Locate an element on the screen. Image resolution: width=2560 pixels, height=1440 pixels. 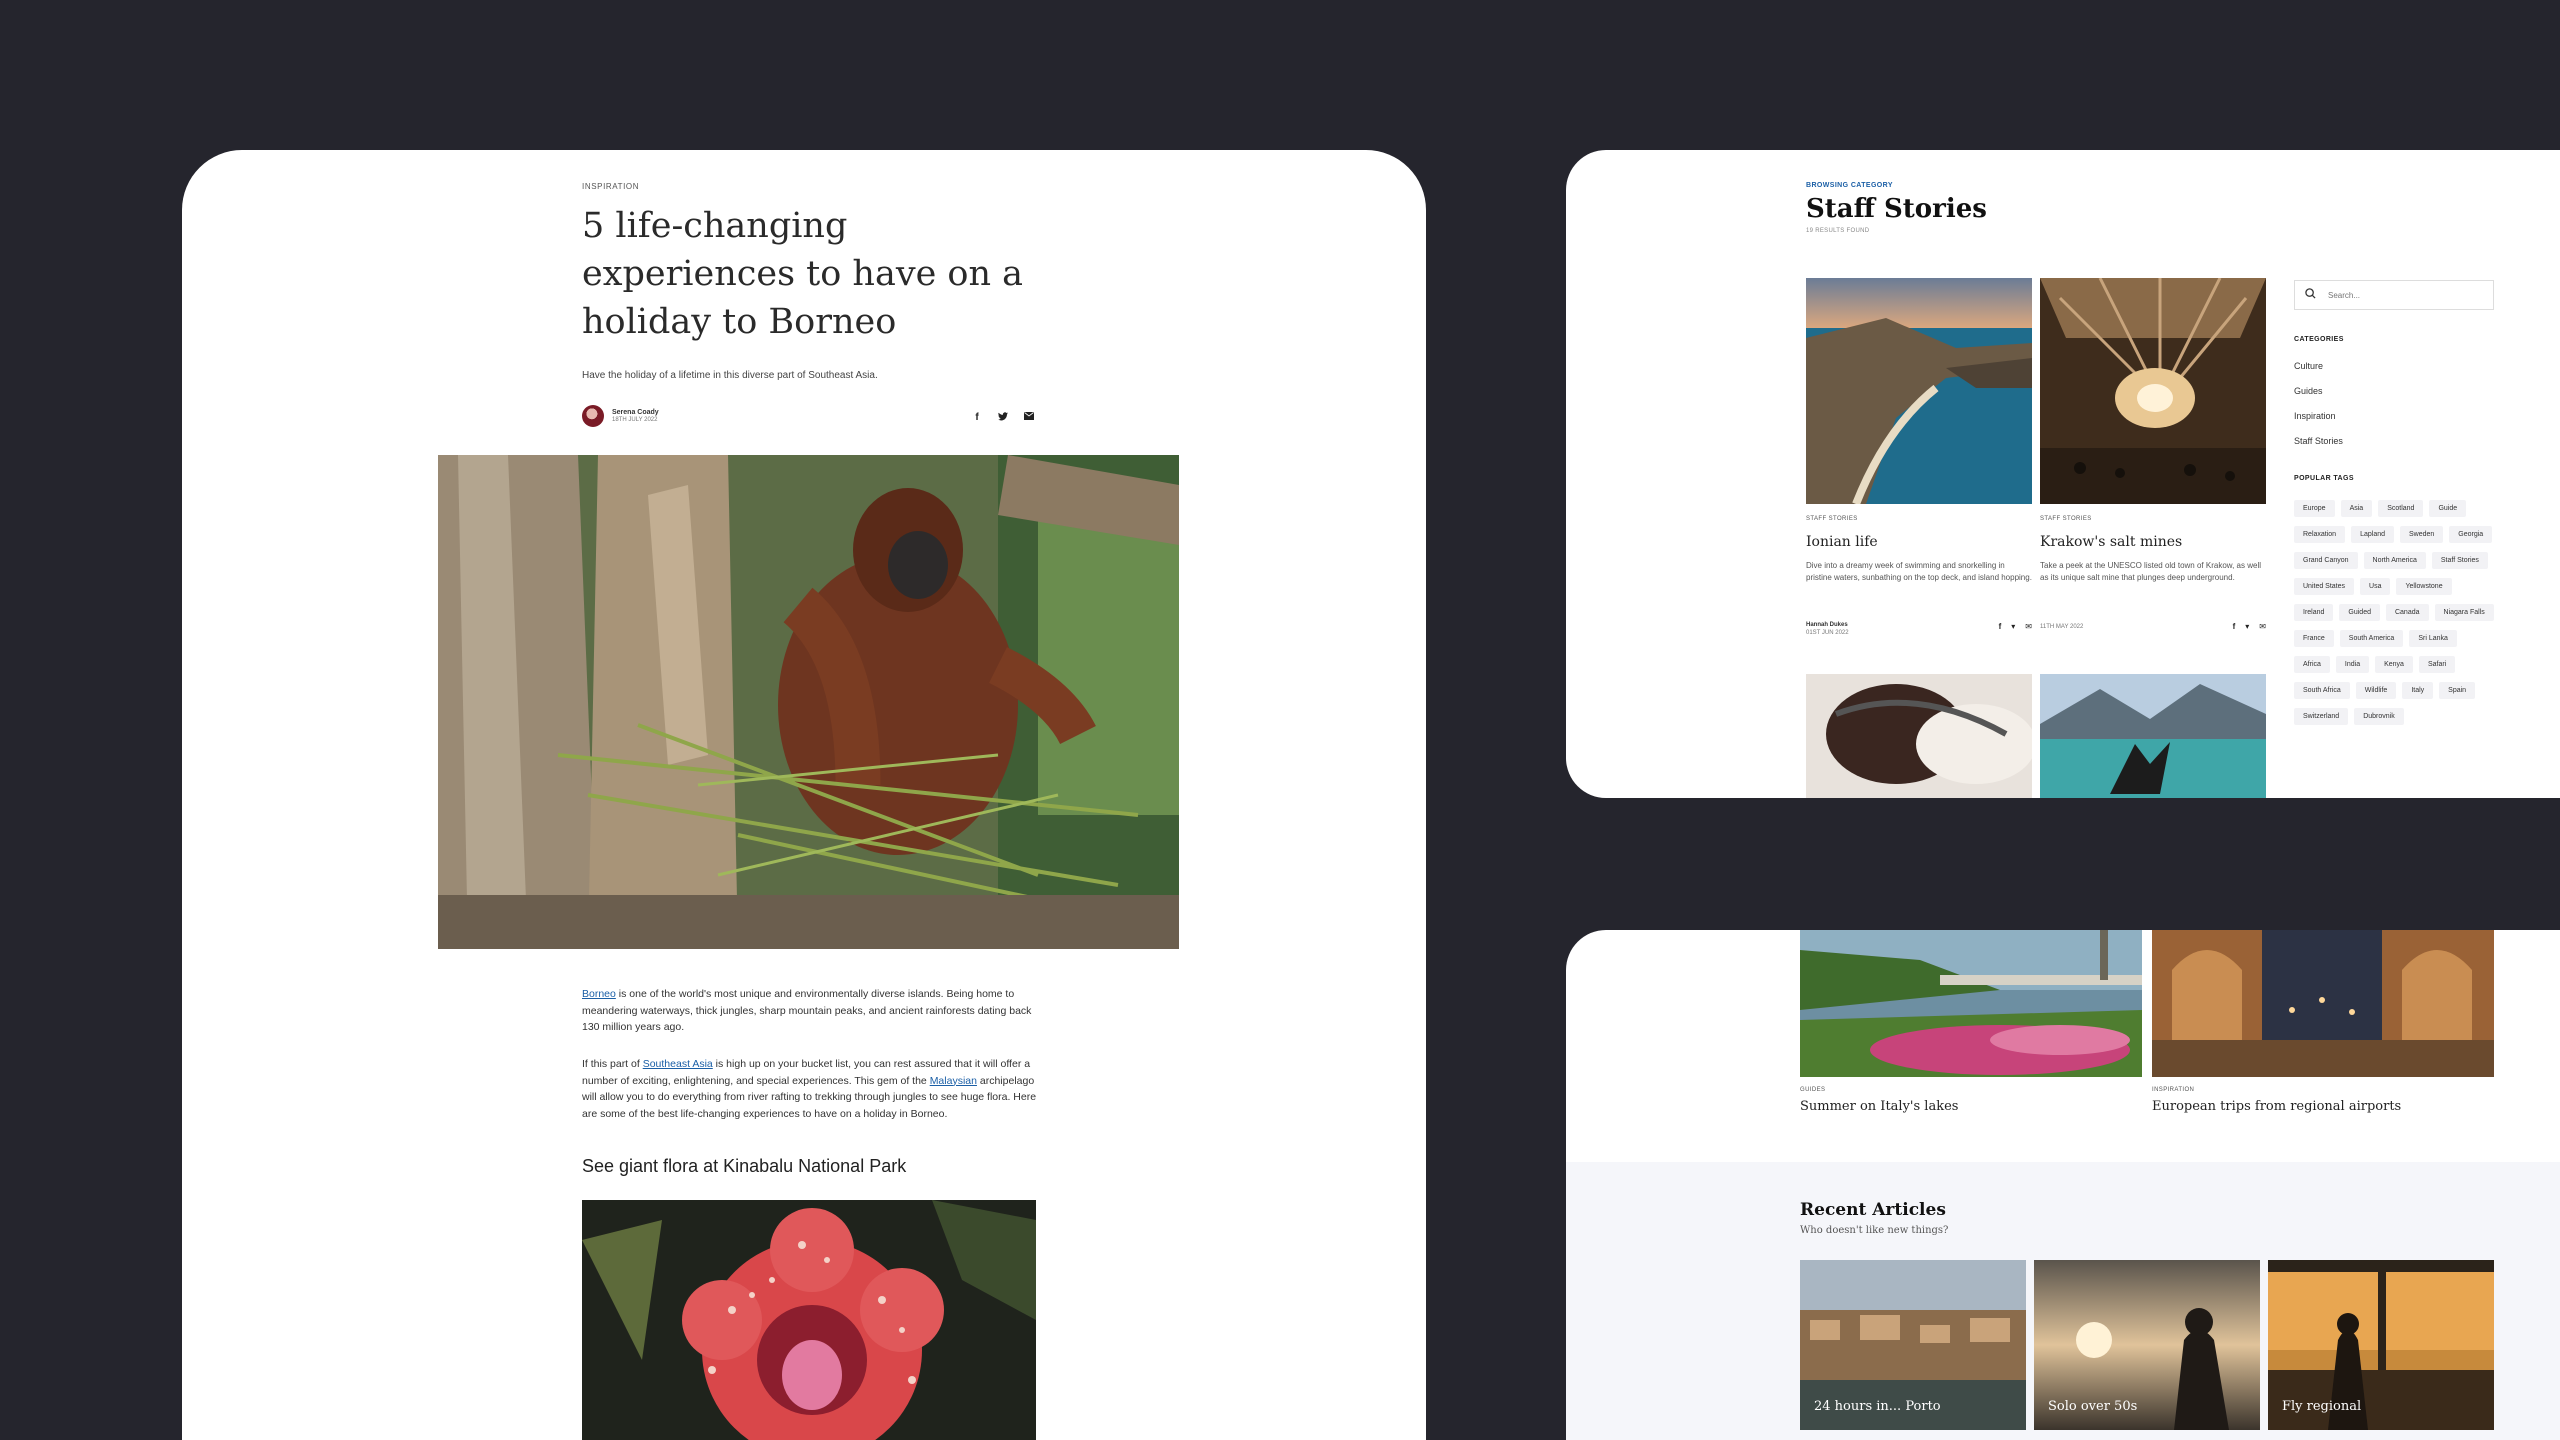
airport-arches-image is located at coordinates (2323, 1003).